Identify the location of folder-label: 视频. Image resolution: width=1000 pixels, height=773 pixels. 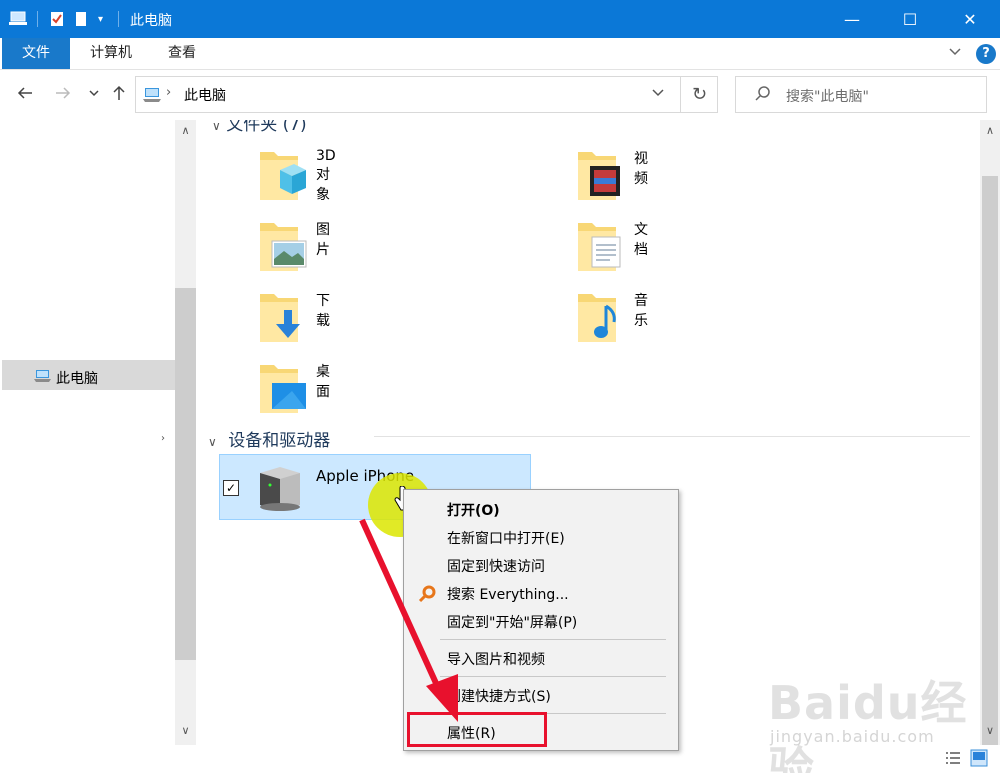
(641, 169).